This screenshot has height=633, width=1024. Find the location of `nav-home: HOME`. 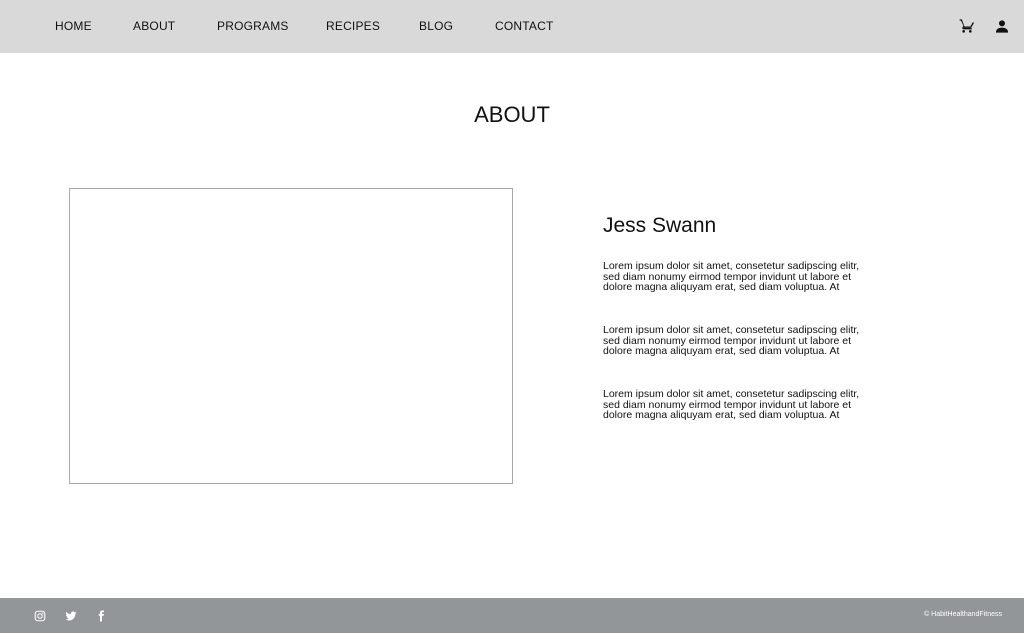

nav-home: HOME is located at coordinates (73, 26).